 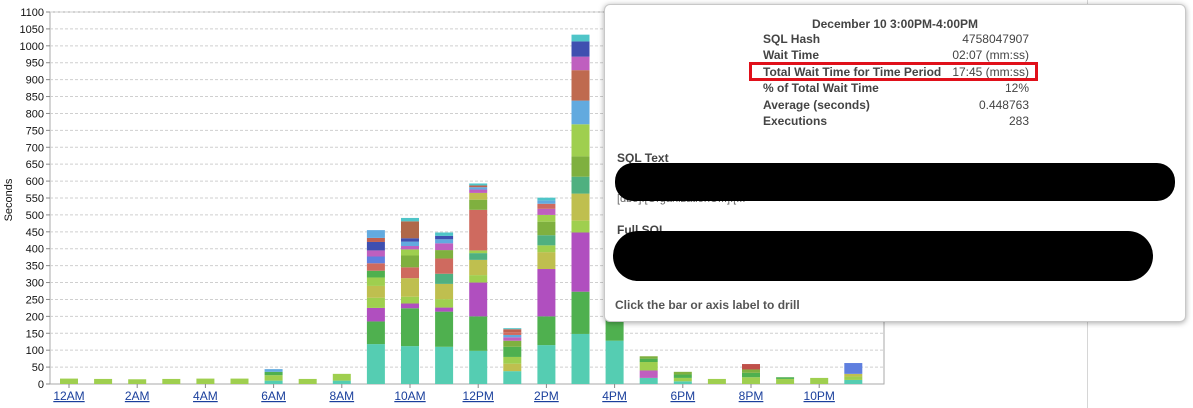 I want to click on x-axis-label-link: 4PM, so click(x=614, y=396).